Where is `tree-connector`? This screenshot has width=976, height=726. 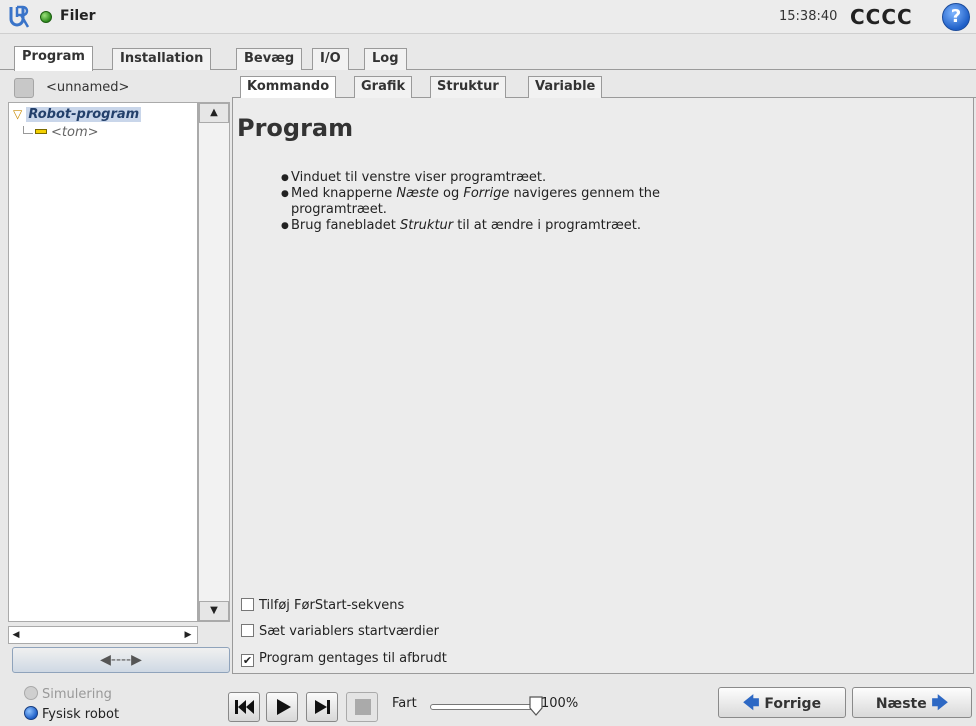 tree-connector is located at coordinates (28, 130).